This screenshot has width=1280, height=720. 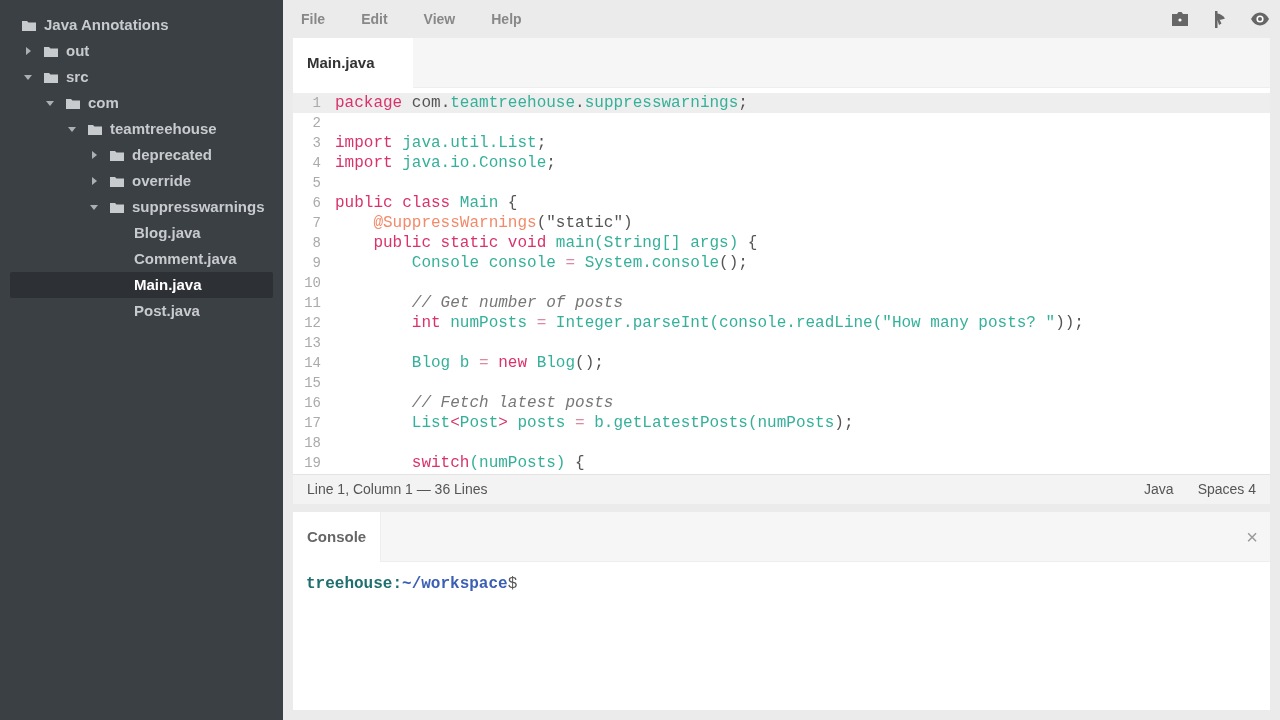 What do you see at coordinates (312, 423) in the screenshot?
I see `line-number: 17` at bounding box center [312, 423].